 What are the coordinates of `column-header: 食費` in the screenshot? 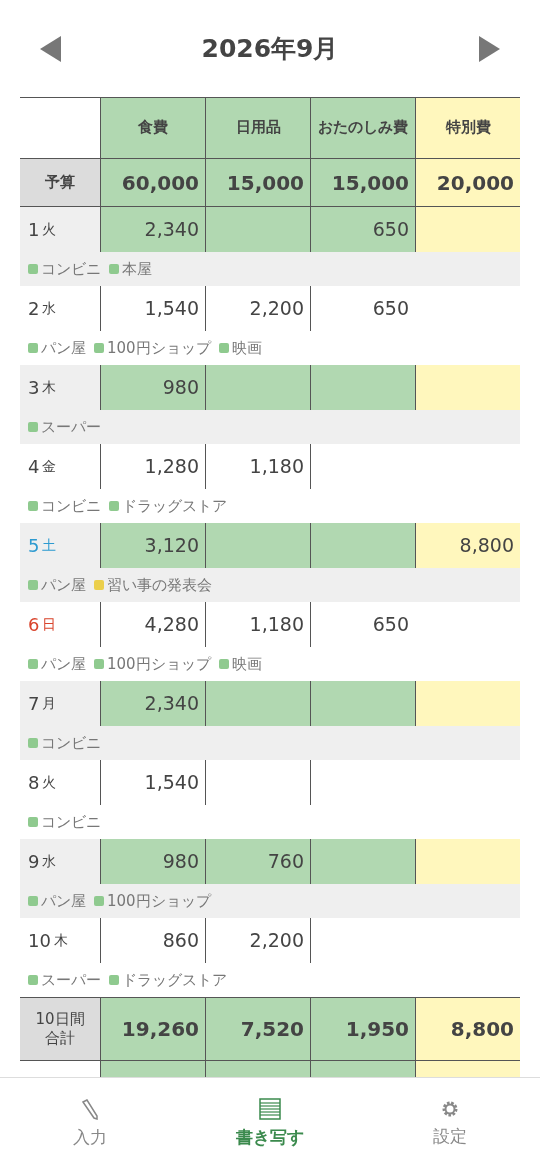 It's located at (152, 128).